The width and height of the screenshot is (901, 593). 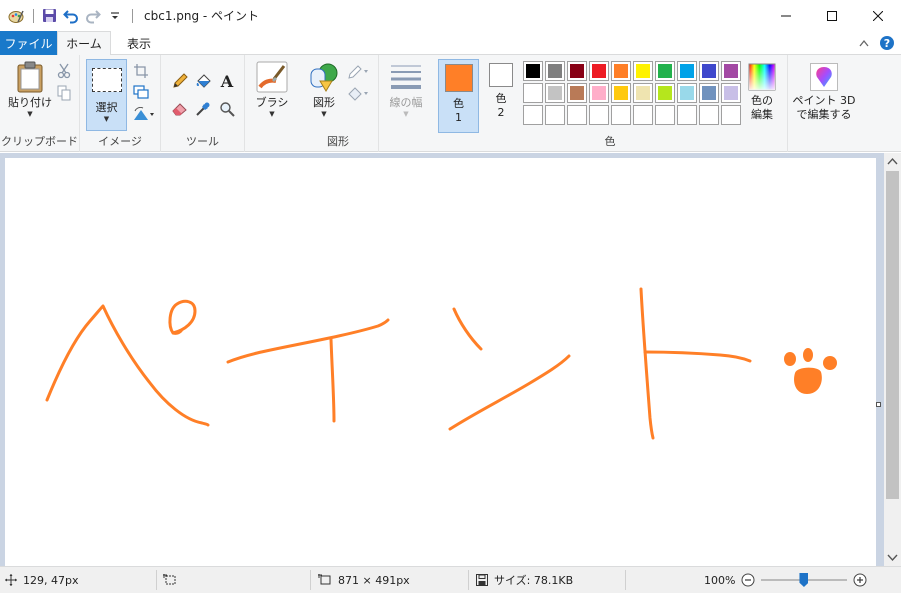 What do you see at coordinates (892, 335) in the screenshot?
I see `vertical-scroll-thumb` at bounding box center [892, 335].